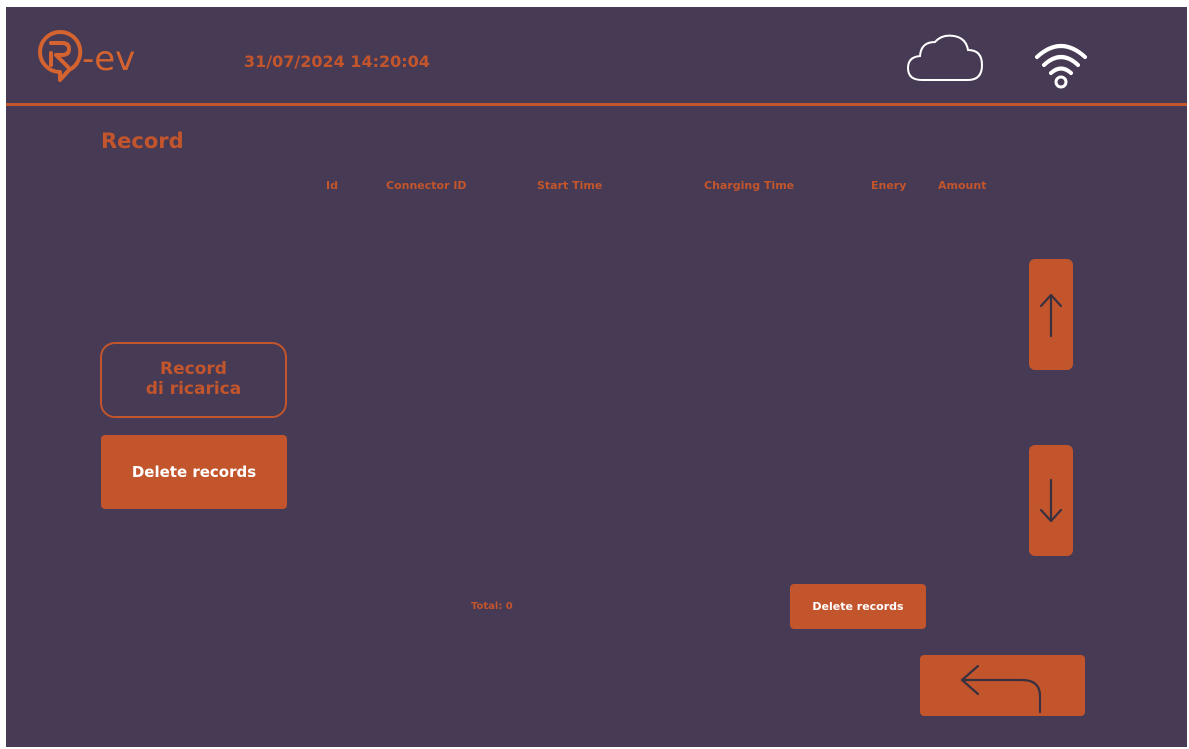 The height and width of the screenshot is (749, 1189). I want to click on wifi-icon, so click(1061, 66).